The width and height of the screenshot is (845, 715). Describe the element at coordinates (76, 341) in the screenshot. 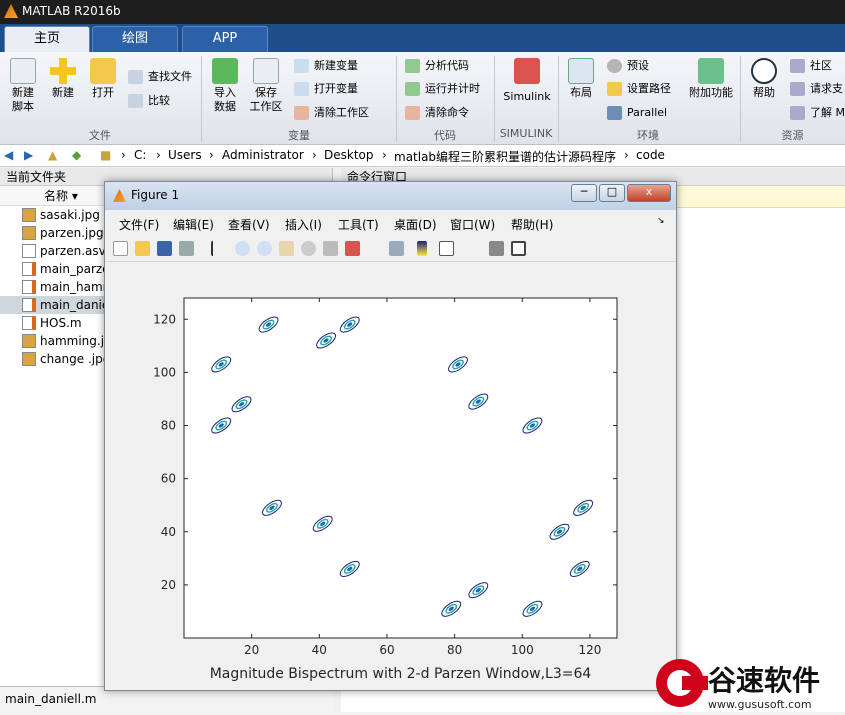

I see `file-name: hamming.jp` at that location.